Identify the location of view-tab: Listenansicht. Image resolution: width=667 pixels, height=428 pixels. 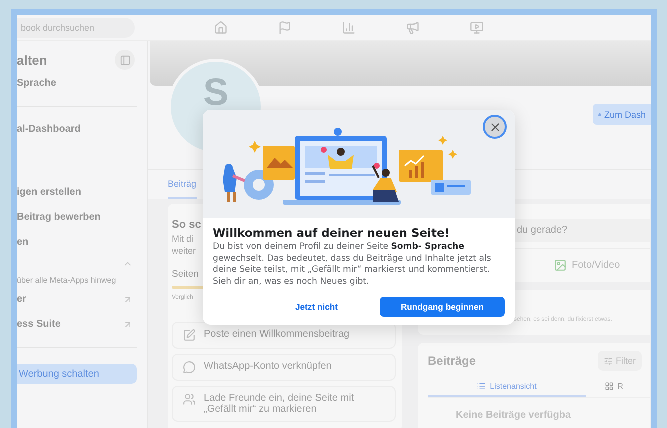
(507, 387).